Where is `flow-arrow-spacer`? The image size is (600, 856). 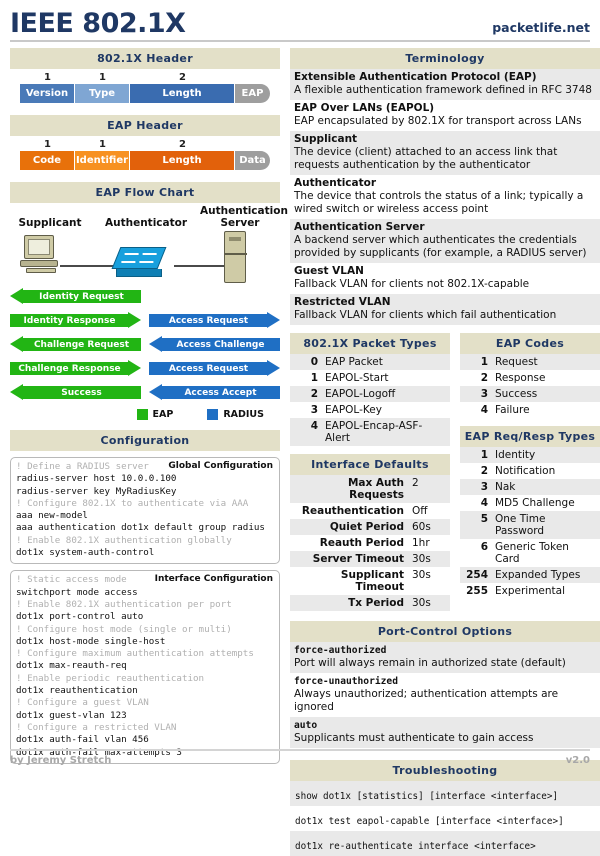
flow-arrow-spacer is located at coordinates (214, 296).